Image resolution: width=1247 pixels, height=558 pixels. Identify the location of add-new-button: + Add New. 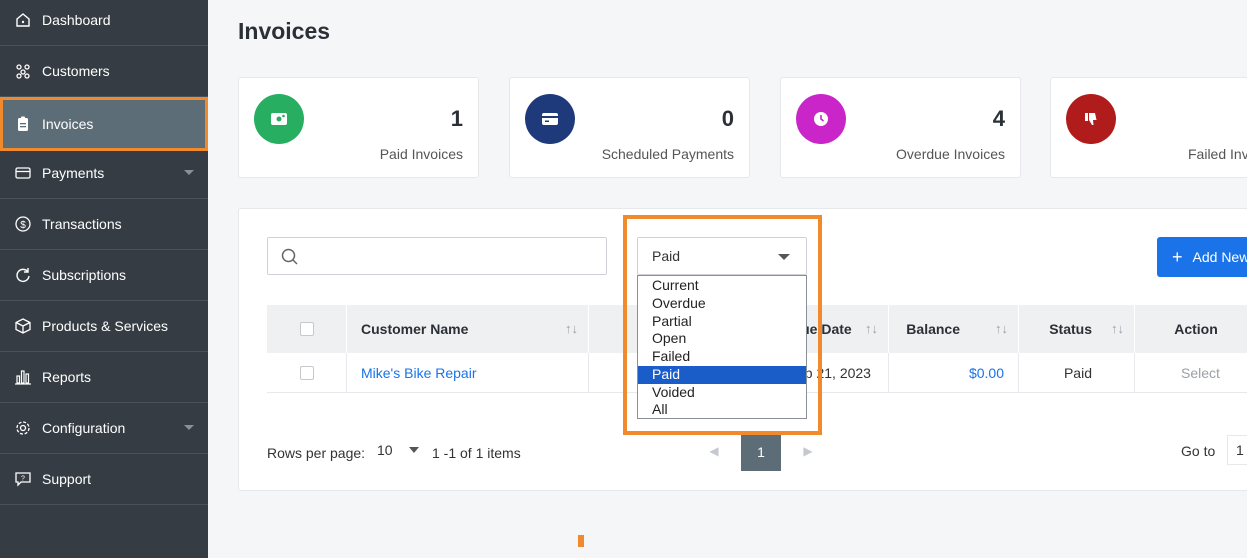
(1202, 257).